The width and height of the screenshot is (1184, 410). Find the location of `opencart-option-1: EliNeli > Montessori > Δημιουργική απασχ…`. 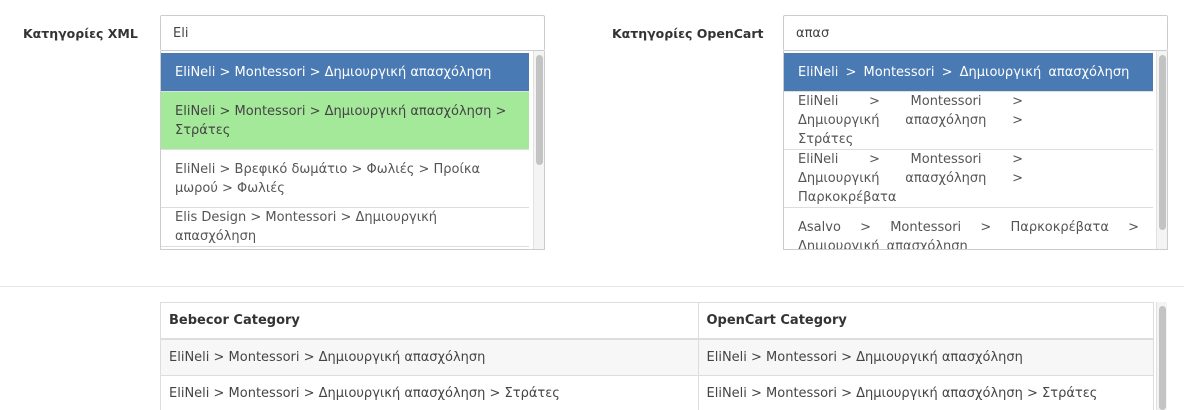

opencart-option-1: EliNeli > Montessori > Δημιουργική απασχ… is located at coordinates (968, 72).